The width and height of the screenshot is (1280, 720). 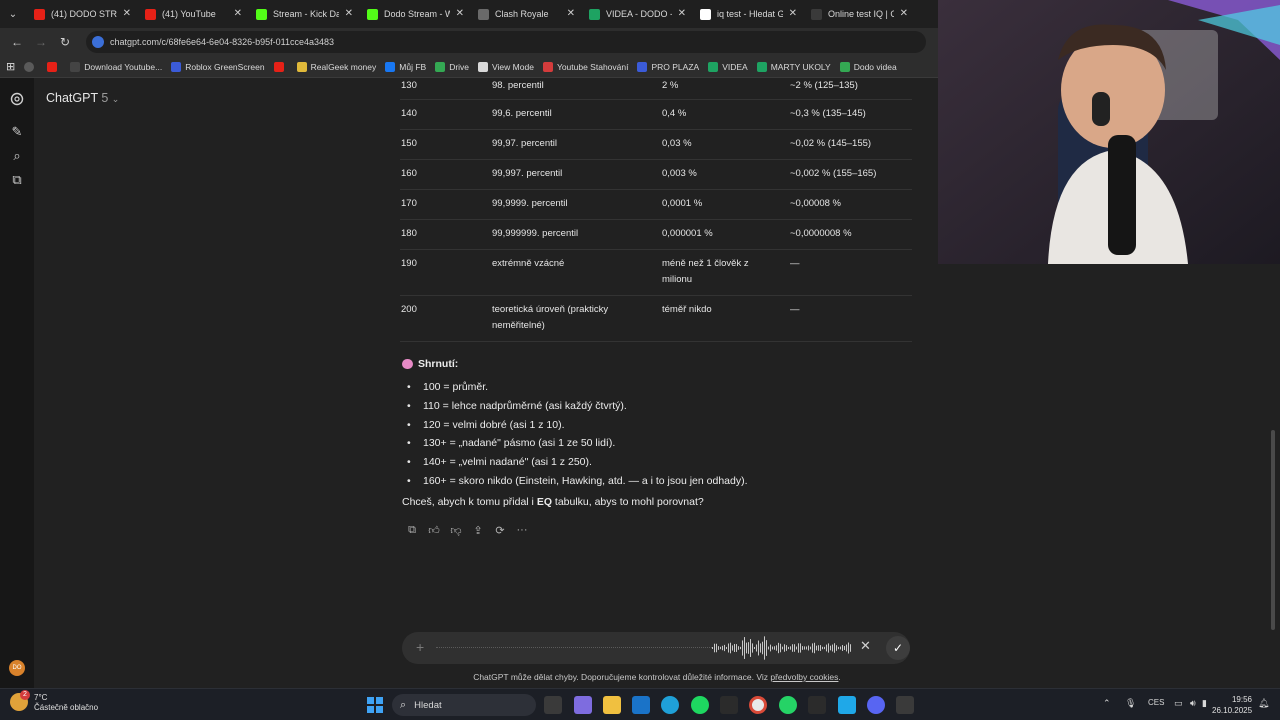 What do you see at coordinates (847, 705) in the screenshot?
I see `app-f-icon` at bounding box center [847, 705].